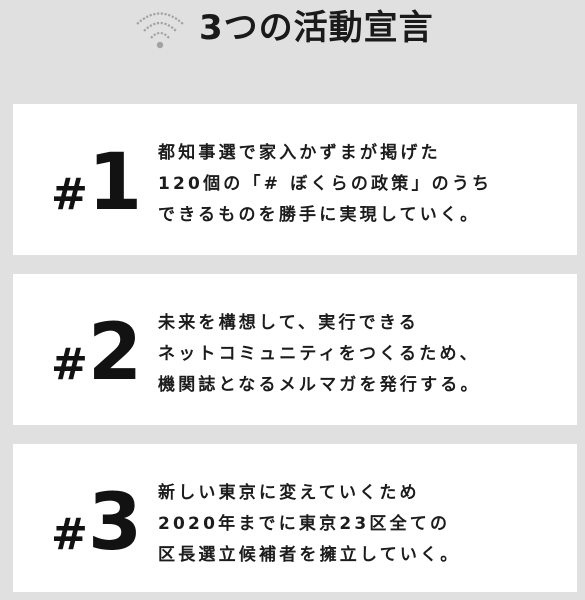  I want to click on page-header: 3つの活動宣言, so click(292, 29).